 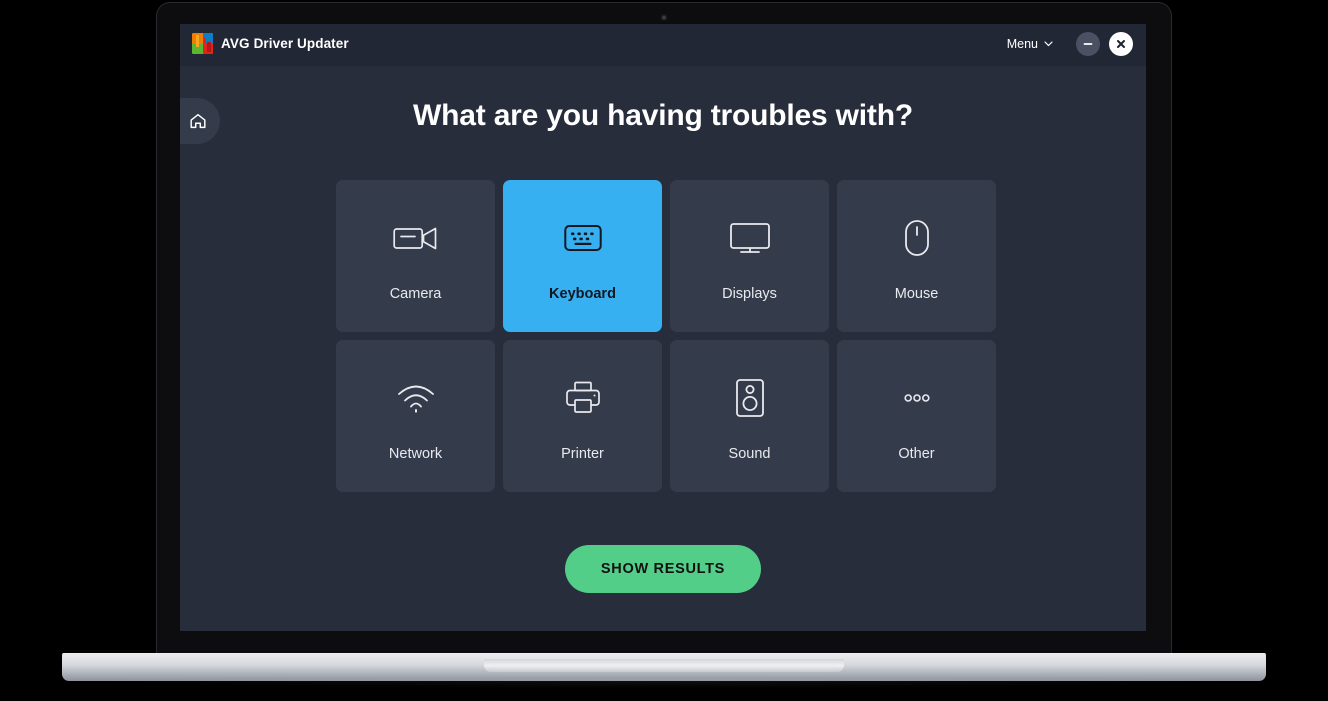 What do you see at coordinates (301, 43) in the screenshot?
I see `brand-product-label: Driver Updater` at bounding box center [301, 43].